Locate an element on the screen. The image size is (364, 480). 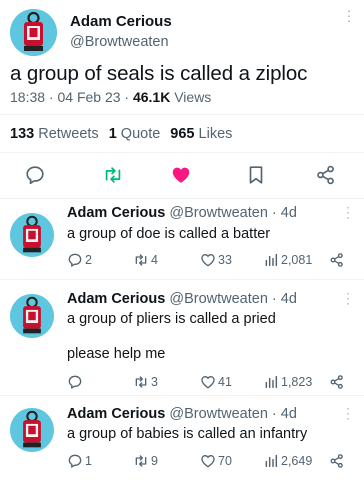
likes-stat: 965 Likes is located at coordinates (201, 134).